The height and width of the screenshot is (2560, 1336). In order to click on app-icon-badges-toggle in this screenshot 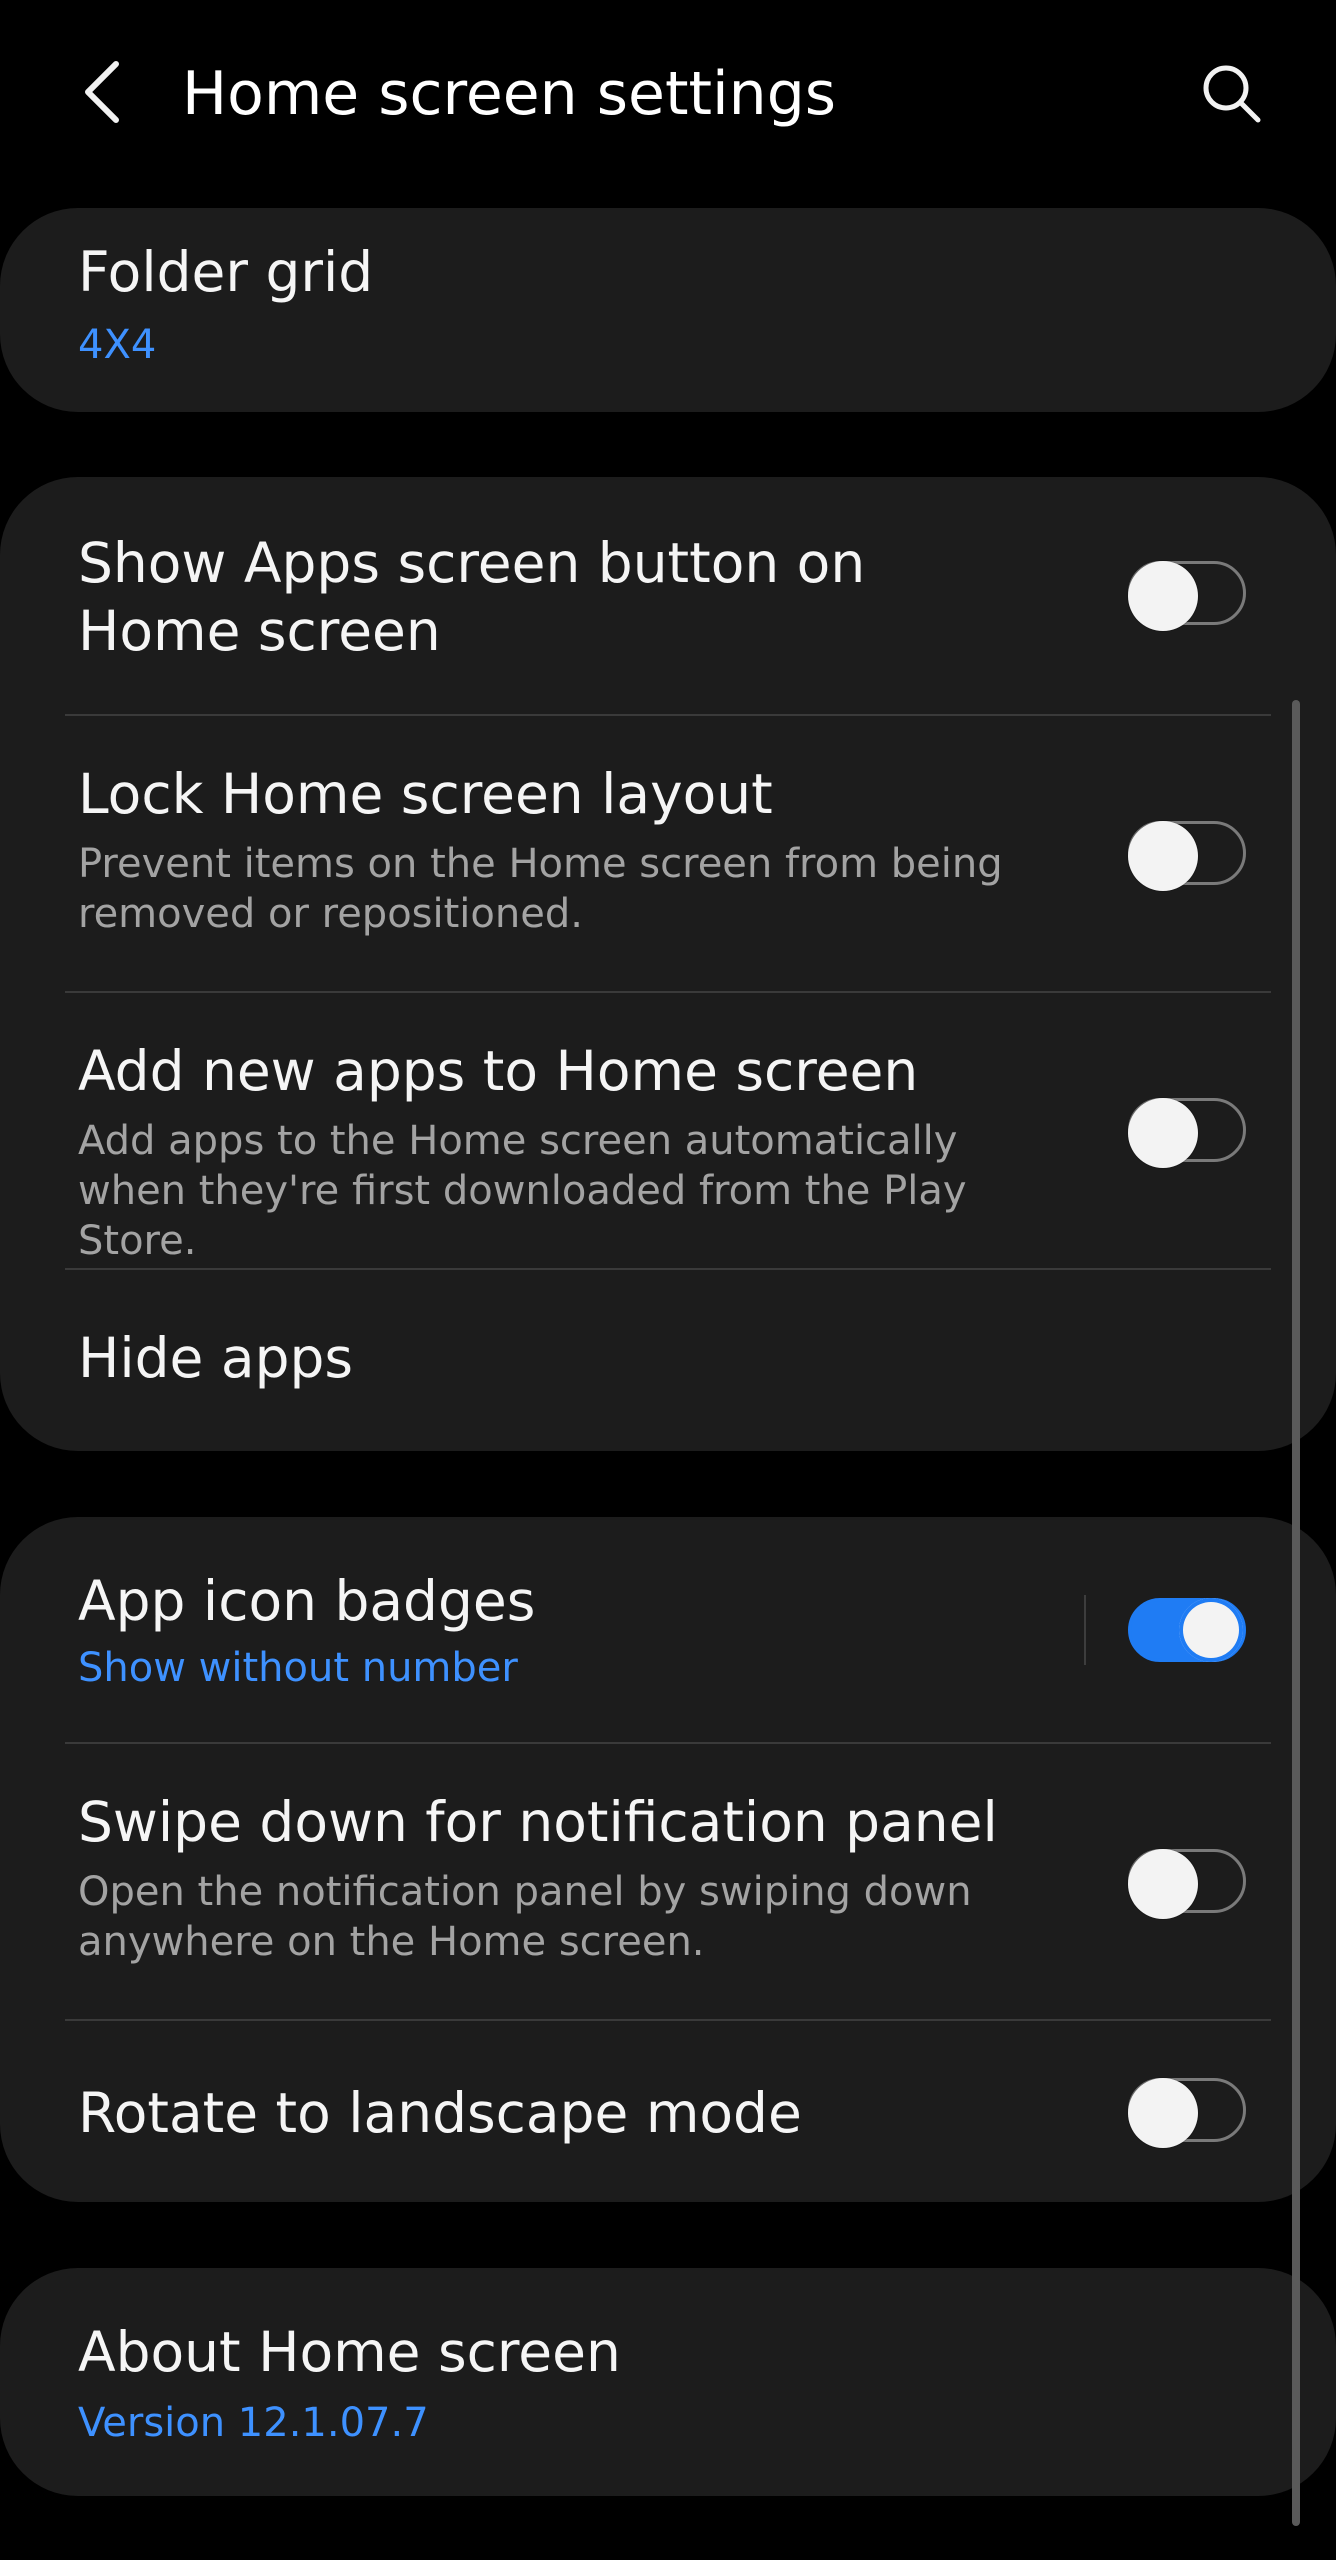, I will do `click(1187, 1630)`.